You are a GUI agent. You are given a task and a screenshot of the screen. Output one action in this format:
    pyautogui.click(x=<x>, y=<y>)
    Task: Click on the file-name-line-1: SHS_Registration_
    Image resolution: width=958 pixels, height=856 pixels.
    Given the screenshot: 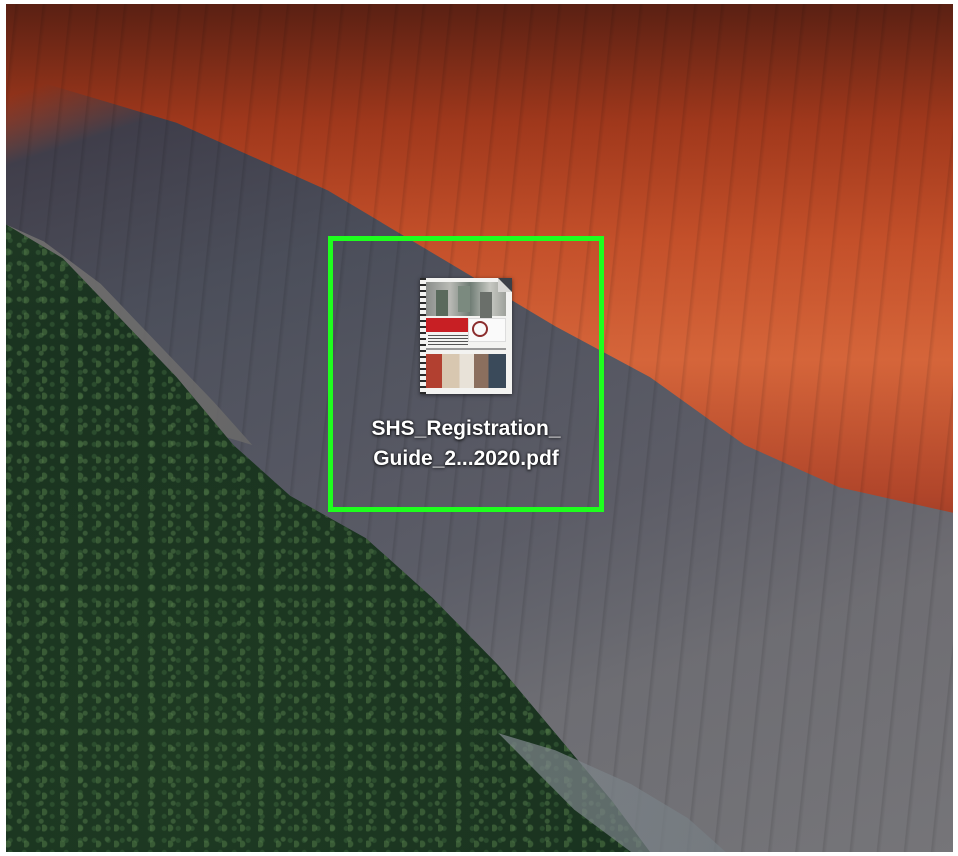 What is the action you would take?
    pyautogui.click(x=466, y=428)
    